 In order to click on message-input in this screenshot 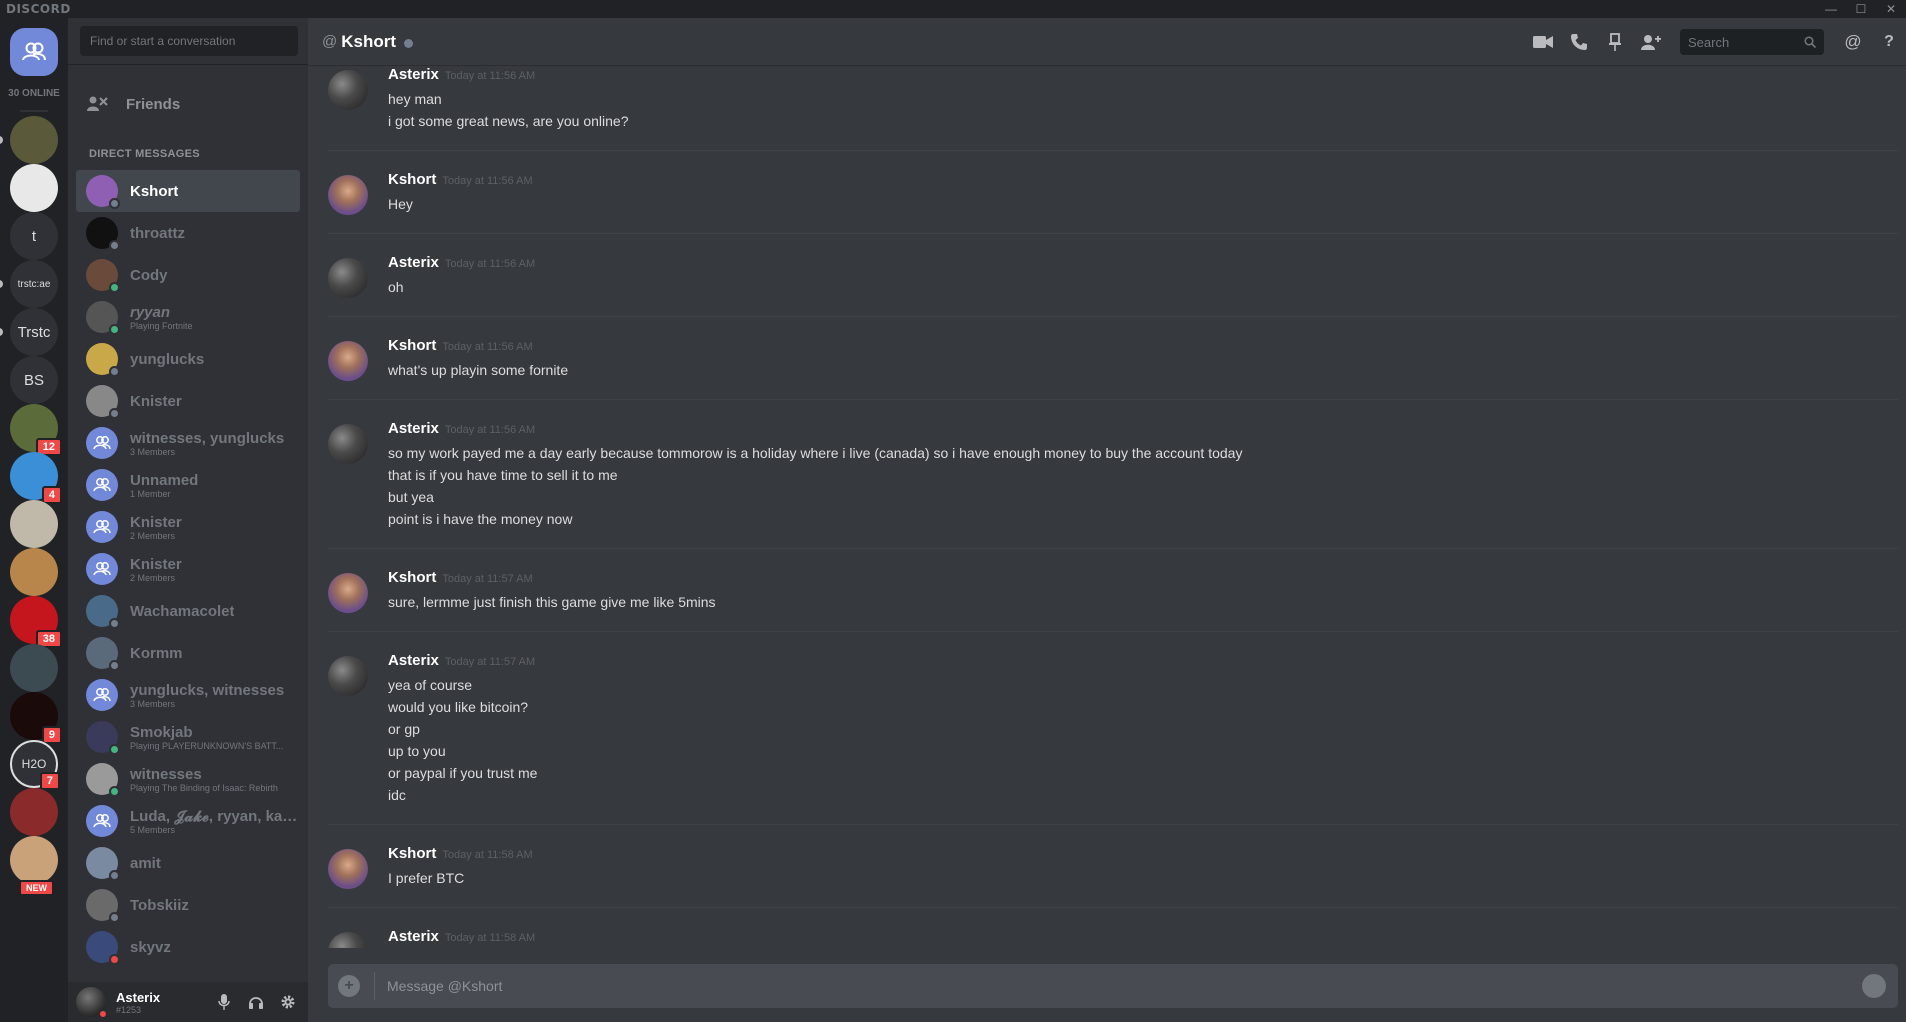, I will do `click(1124, 986)`.